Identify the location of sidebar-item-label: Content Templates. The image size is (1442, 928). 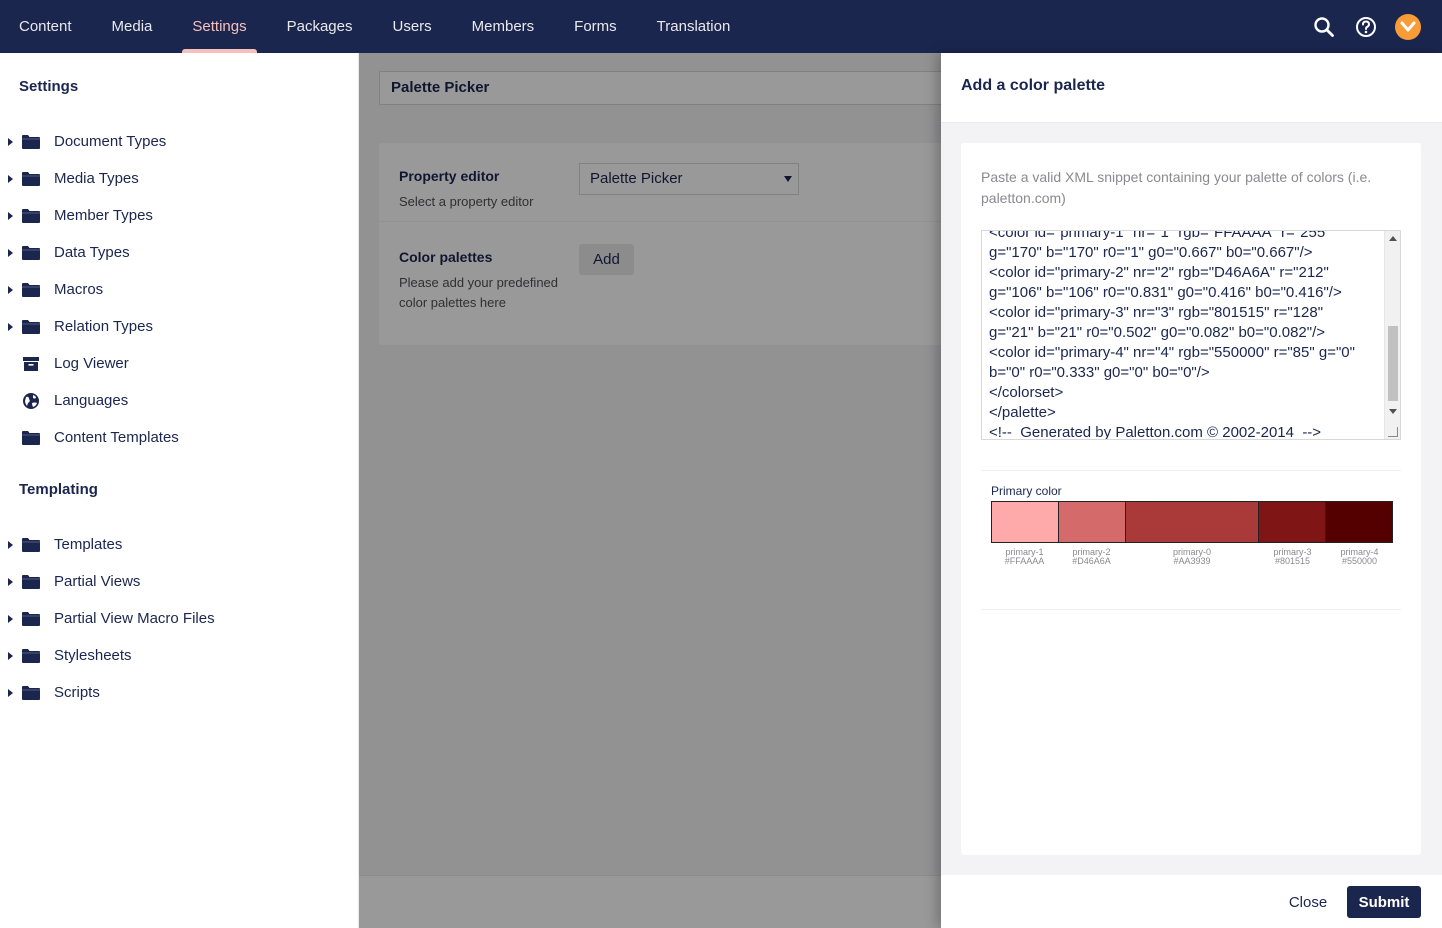
(116, 437).